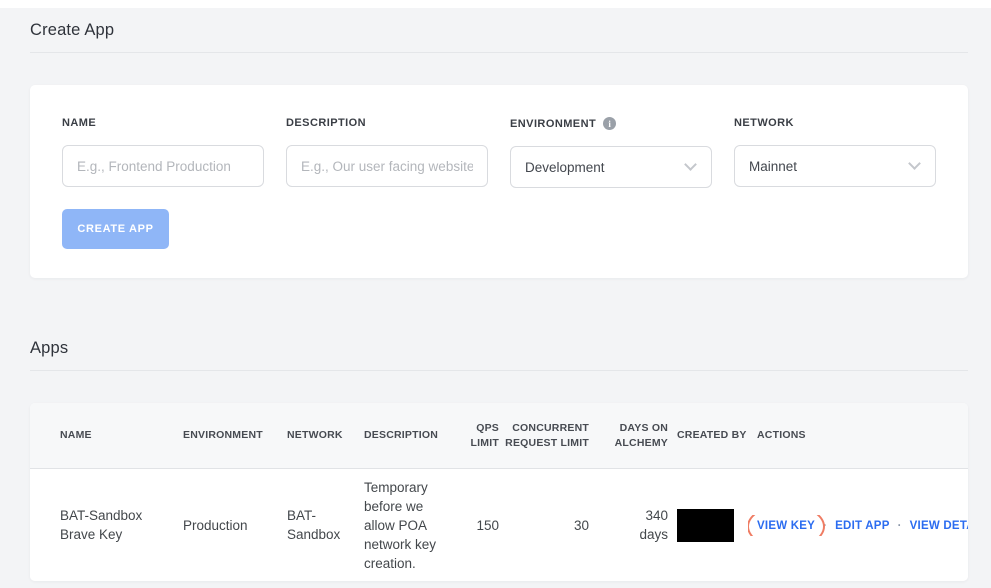  Describe the element at coordinates (939, 526) in the screenshot. I see `view-details-link: VIEW DETAILS` at that location.